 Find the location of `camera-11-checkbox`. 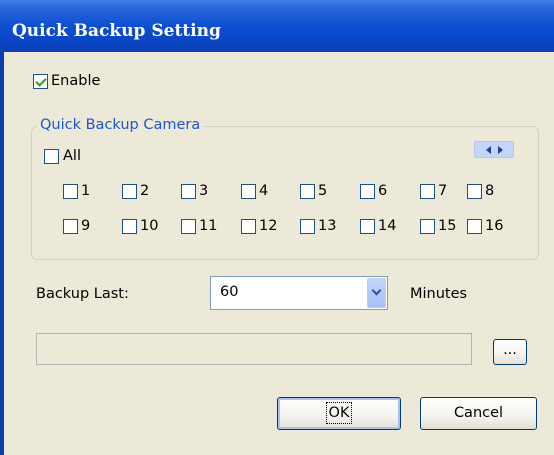

camera-11-checkbox is located at coordinates (188, 226).